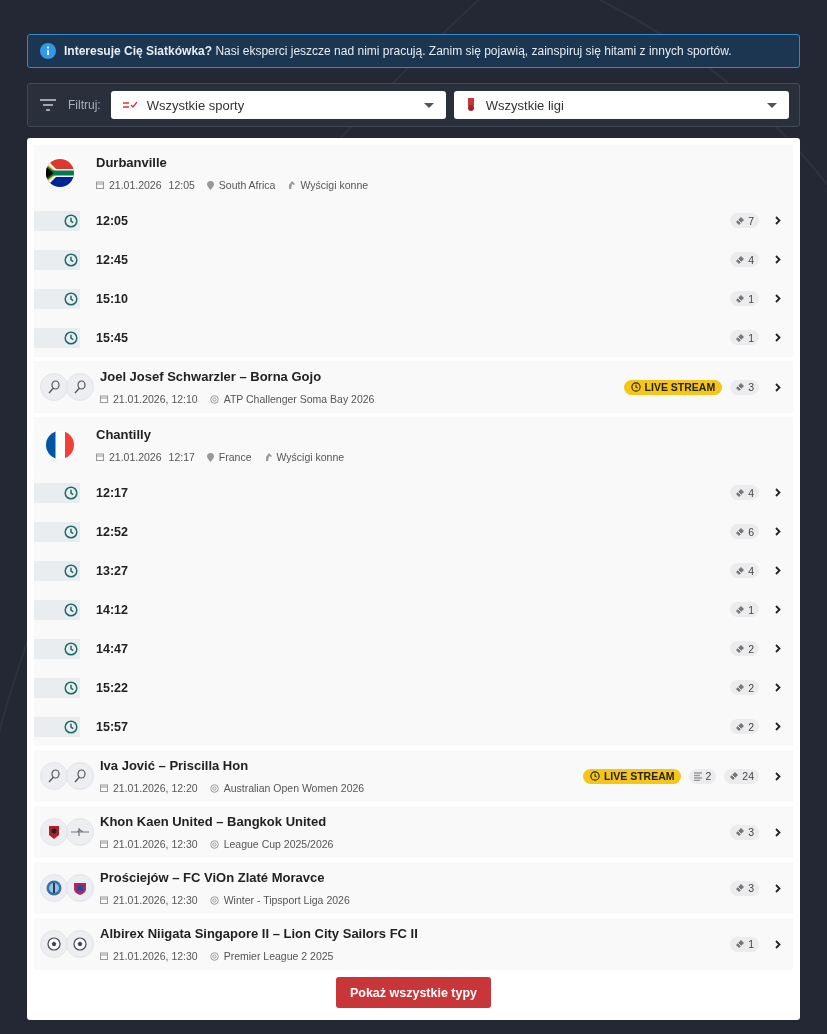 This screenshot has height=1034, width=827. Describe the element at coordinates (413, 832) in the screenshot. I see `match-row: Khon Kaen United – Bangkok United 21.01.2026, 12:30 League Cup 2025/2026 3` at that location.